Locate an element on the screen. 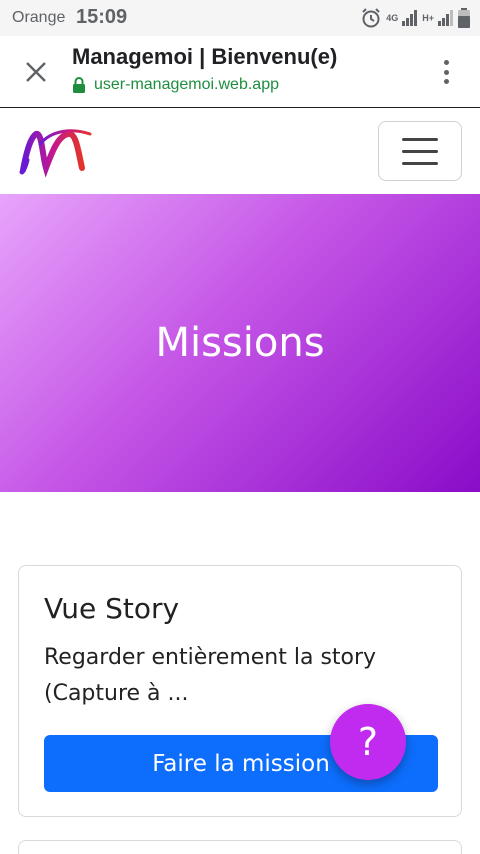 This screenshot has height=854, width=480. url-bar: user-managemoi.web.app is located at coordinates (175, 85).